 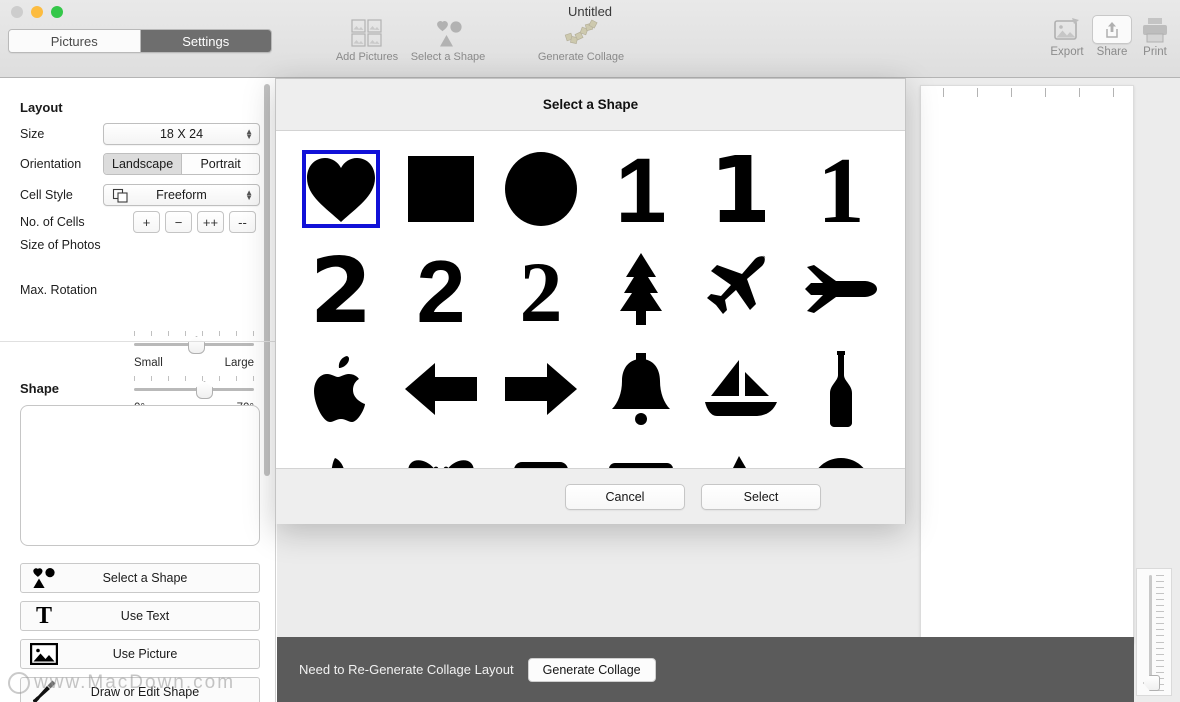 I want to click on sidebar-divider, so click(x=137, y=341).